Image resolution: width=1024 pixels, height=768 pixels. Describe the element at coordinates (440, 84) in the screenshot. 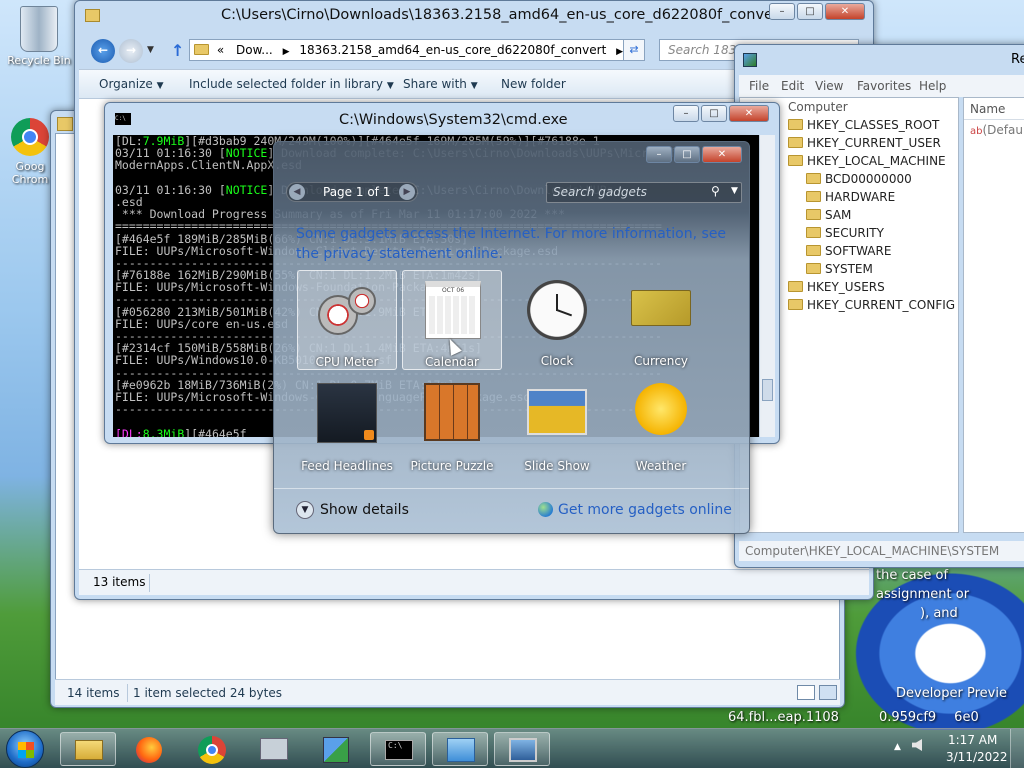

I see `share-with-menu: Share with ▼` at that location.